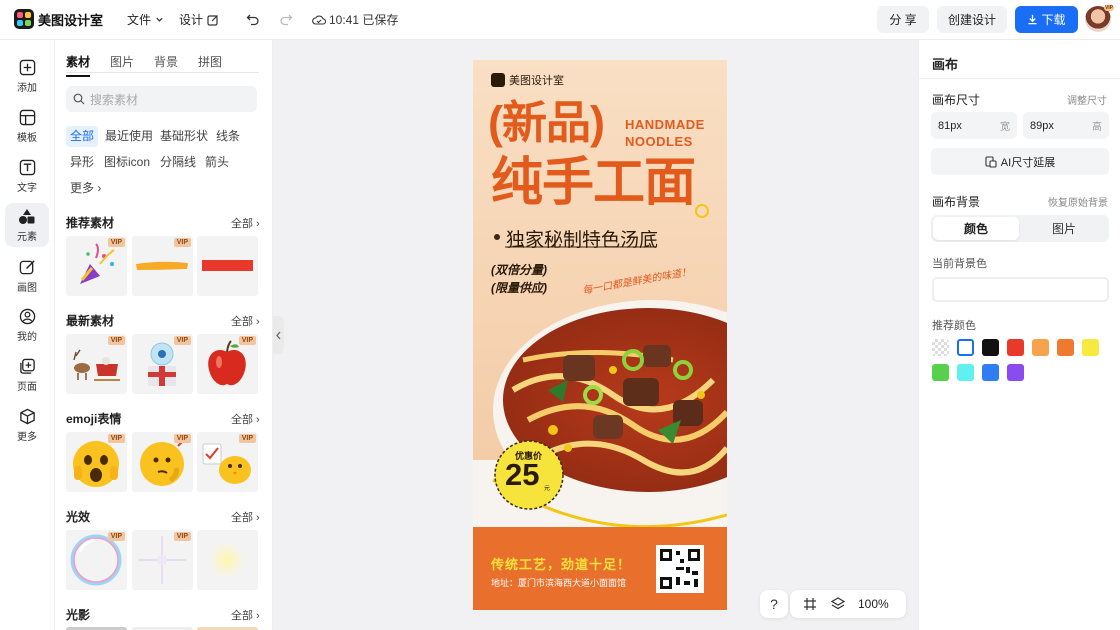  I want to click on create-design-button: 创建设计, so click(972, 19).